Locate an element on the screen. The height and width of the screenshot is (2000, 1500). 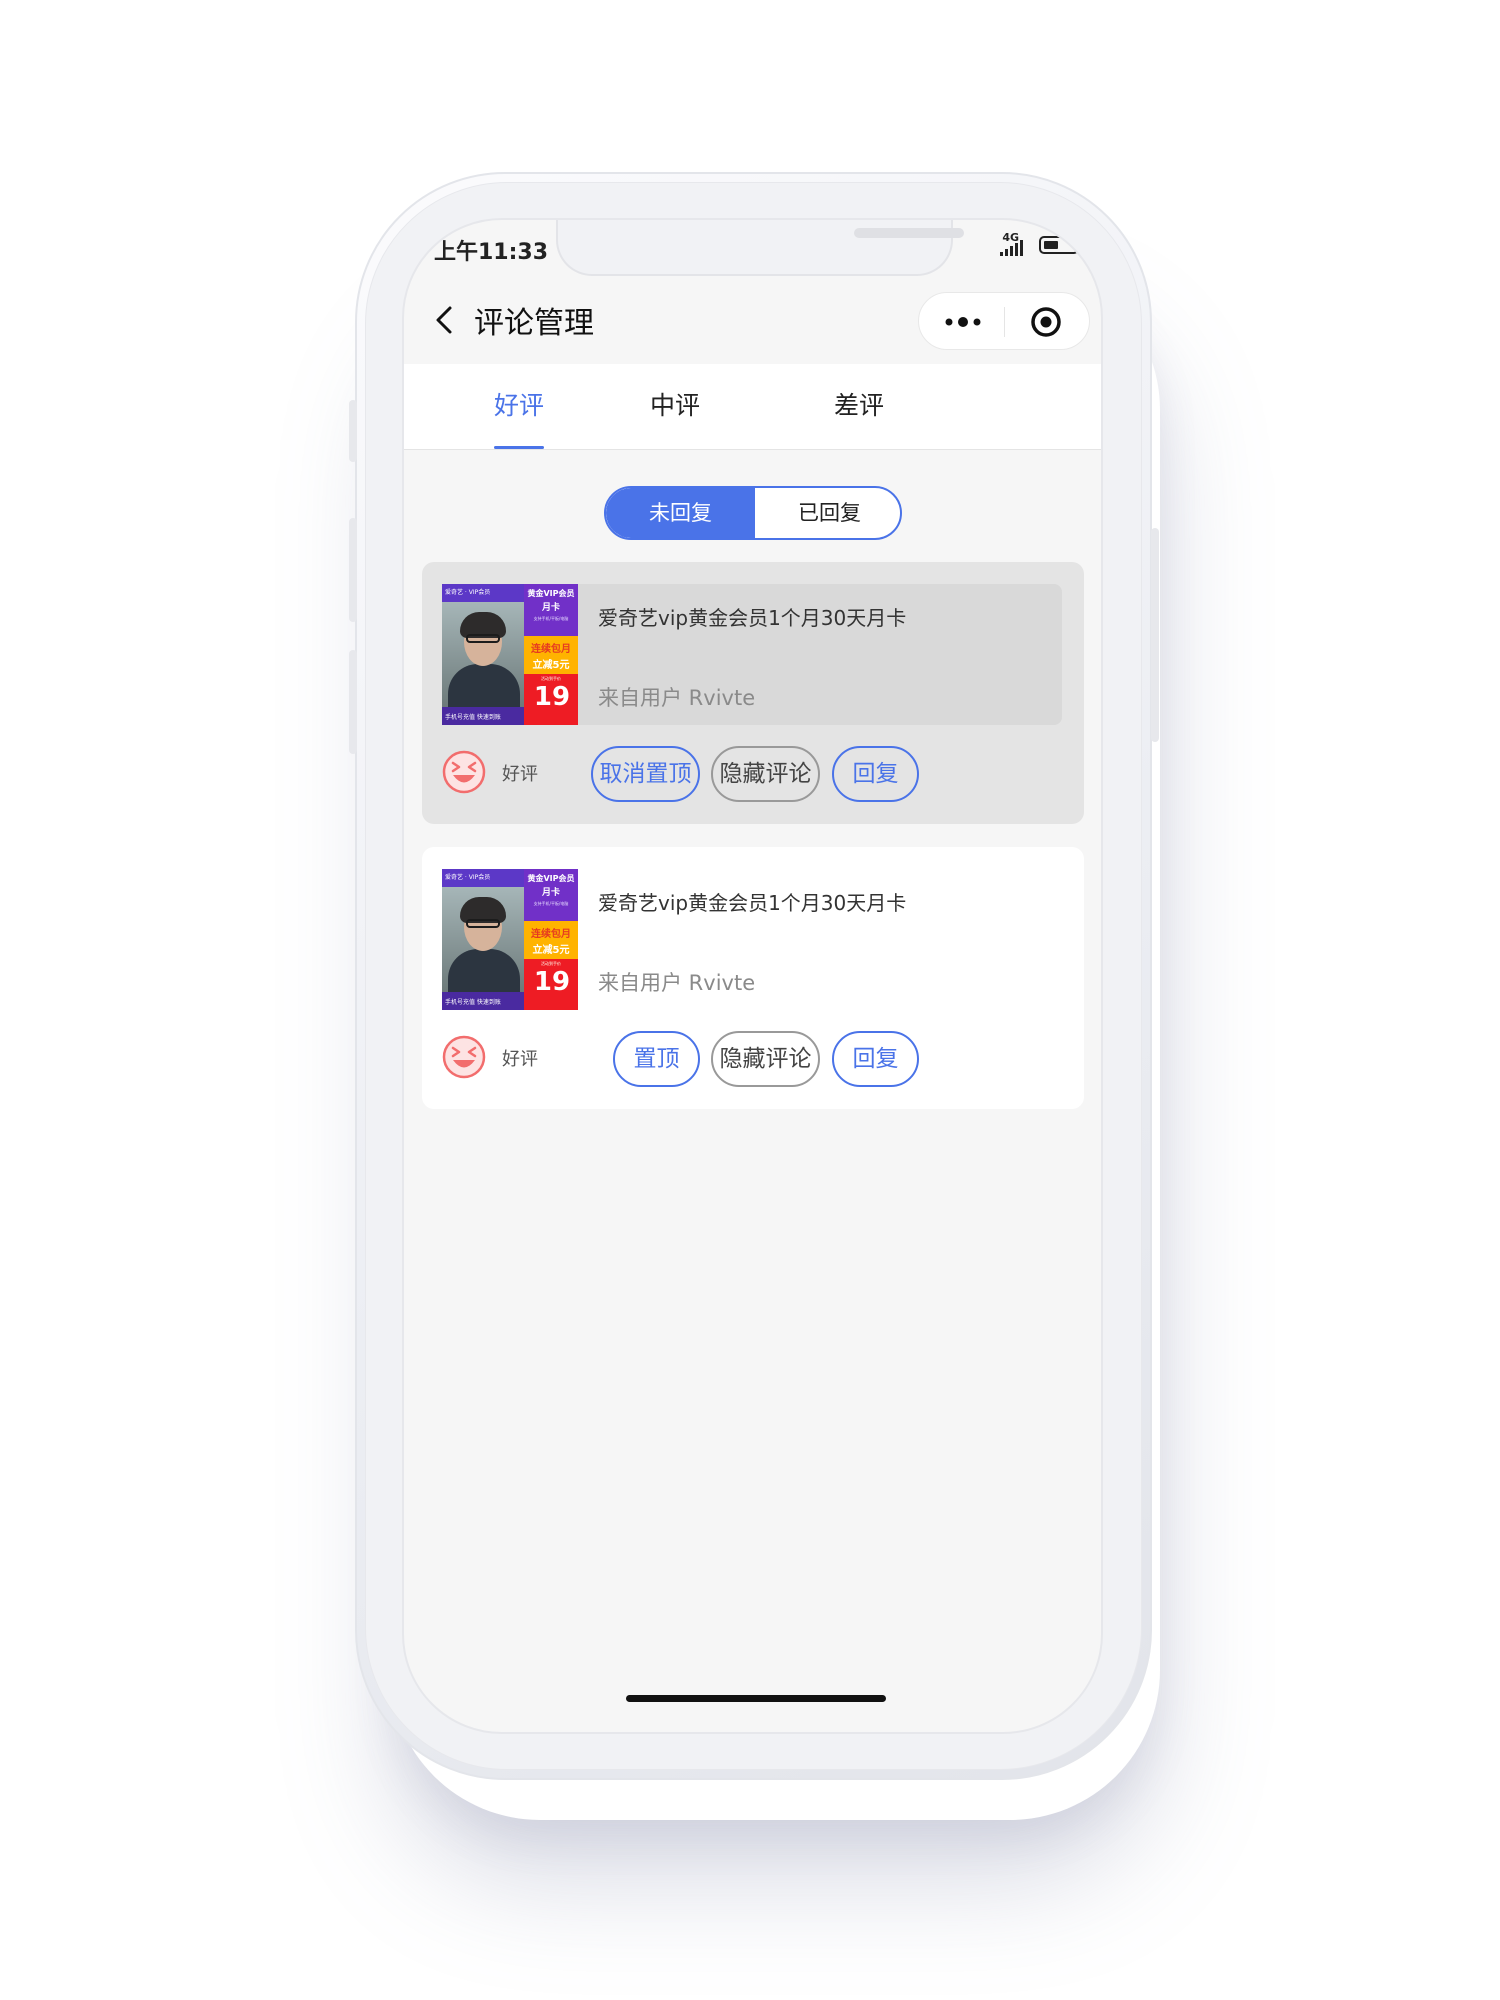
back-icon is located at coordinates (446, 320).